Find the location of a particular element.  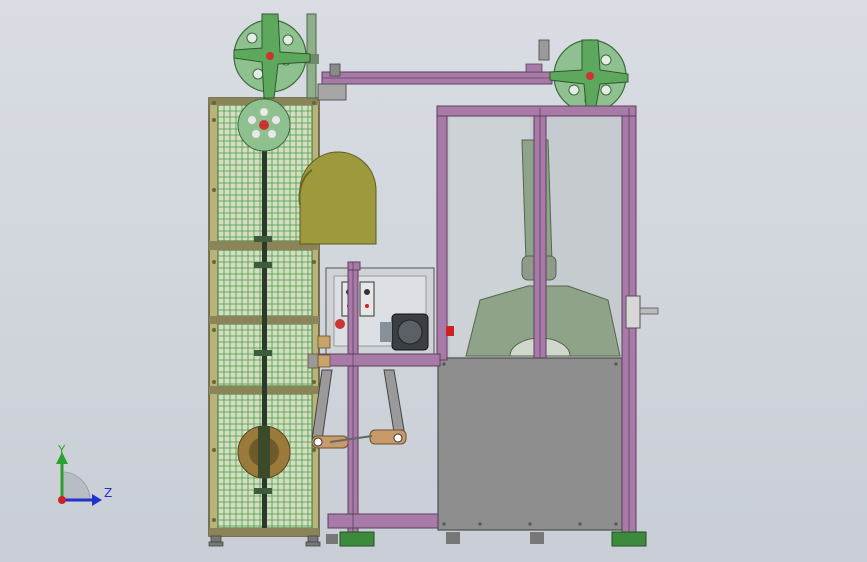

upper-inner-reel is located at coordinates (264, 125).